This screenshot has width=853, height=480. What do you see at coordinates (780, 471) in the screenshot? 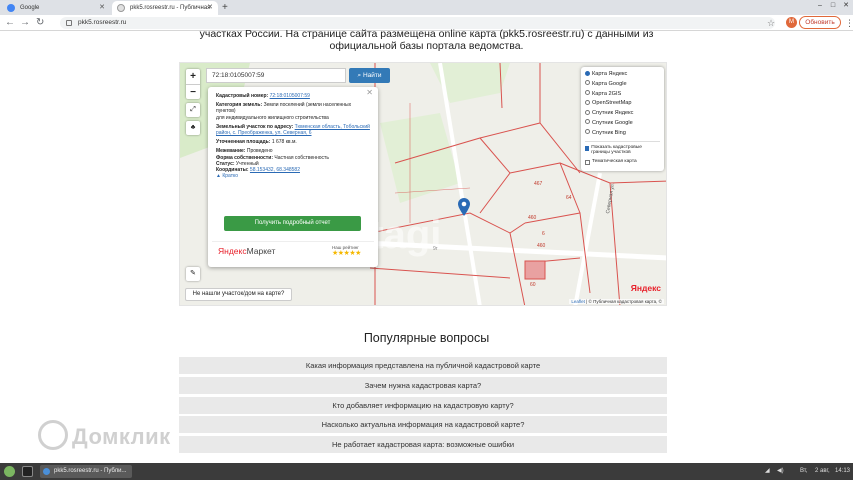
I see `volume-icon: ◀)` at bounding box center [780, 471].